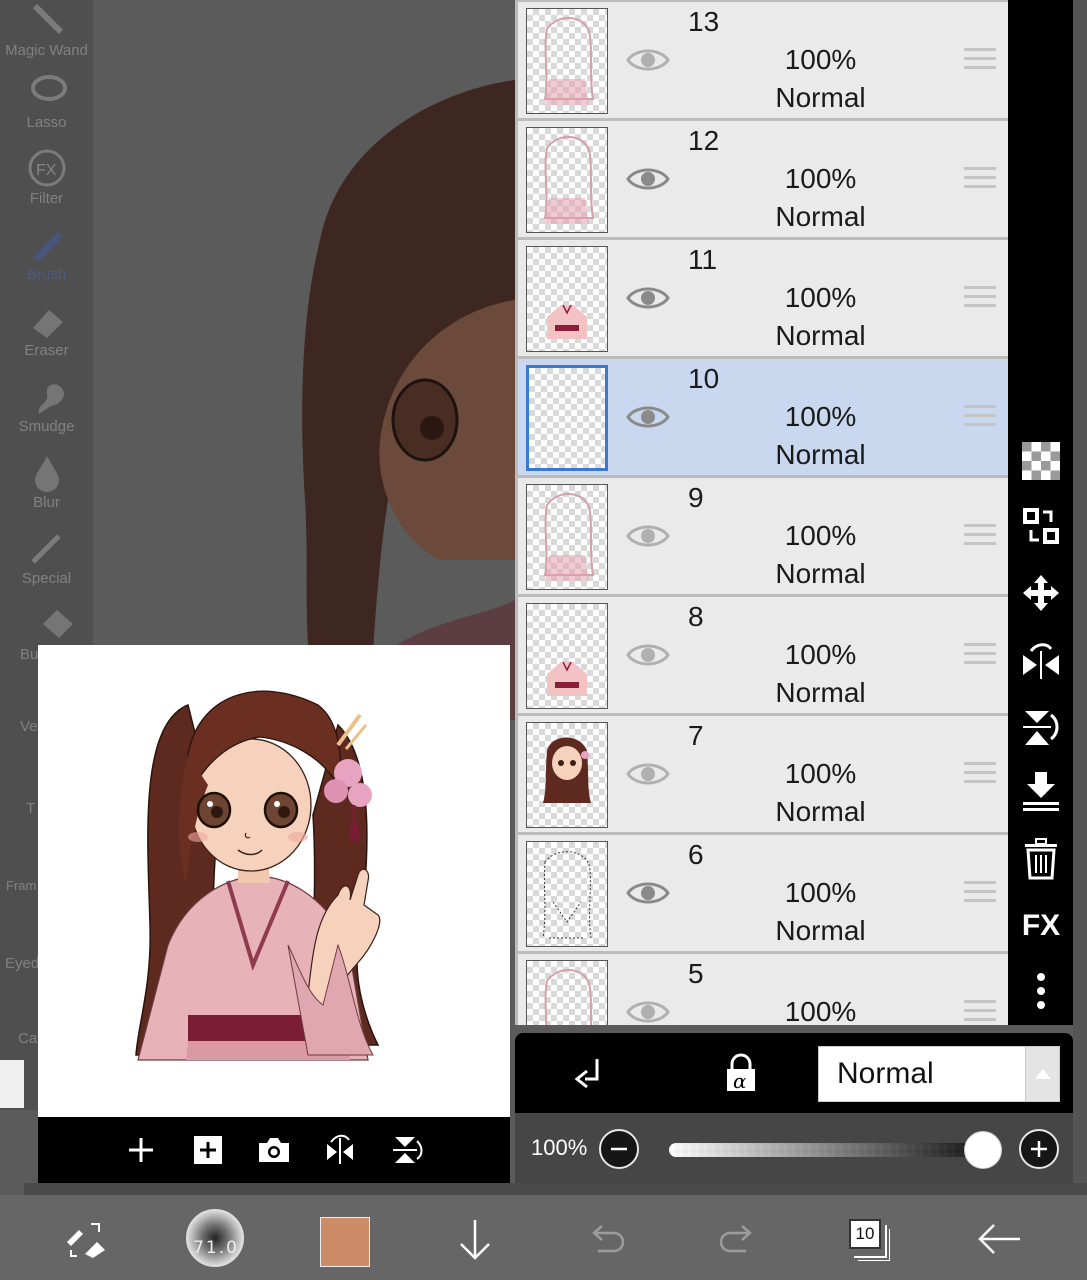 The image size is (1087, 1280). Describe the element at coordinates (826, 1150) in the screenshot. I see `opacity-slider` at that location.